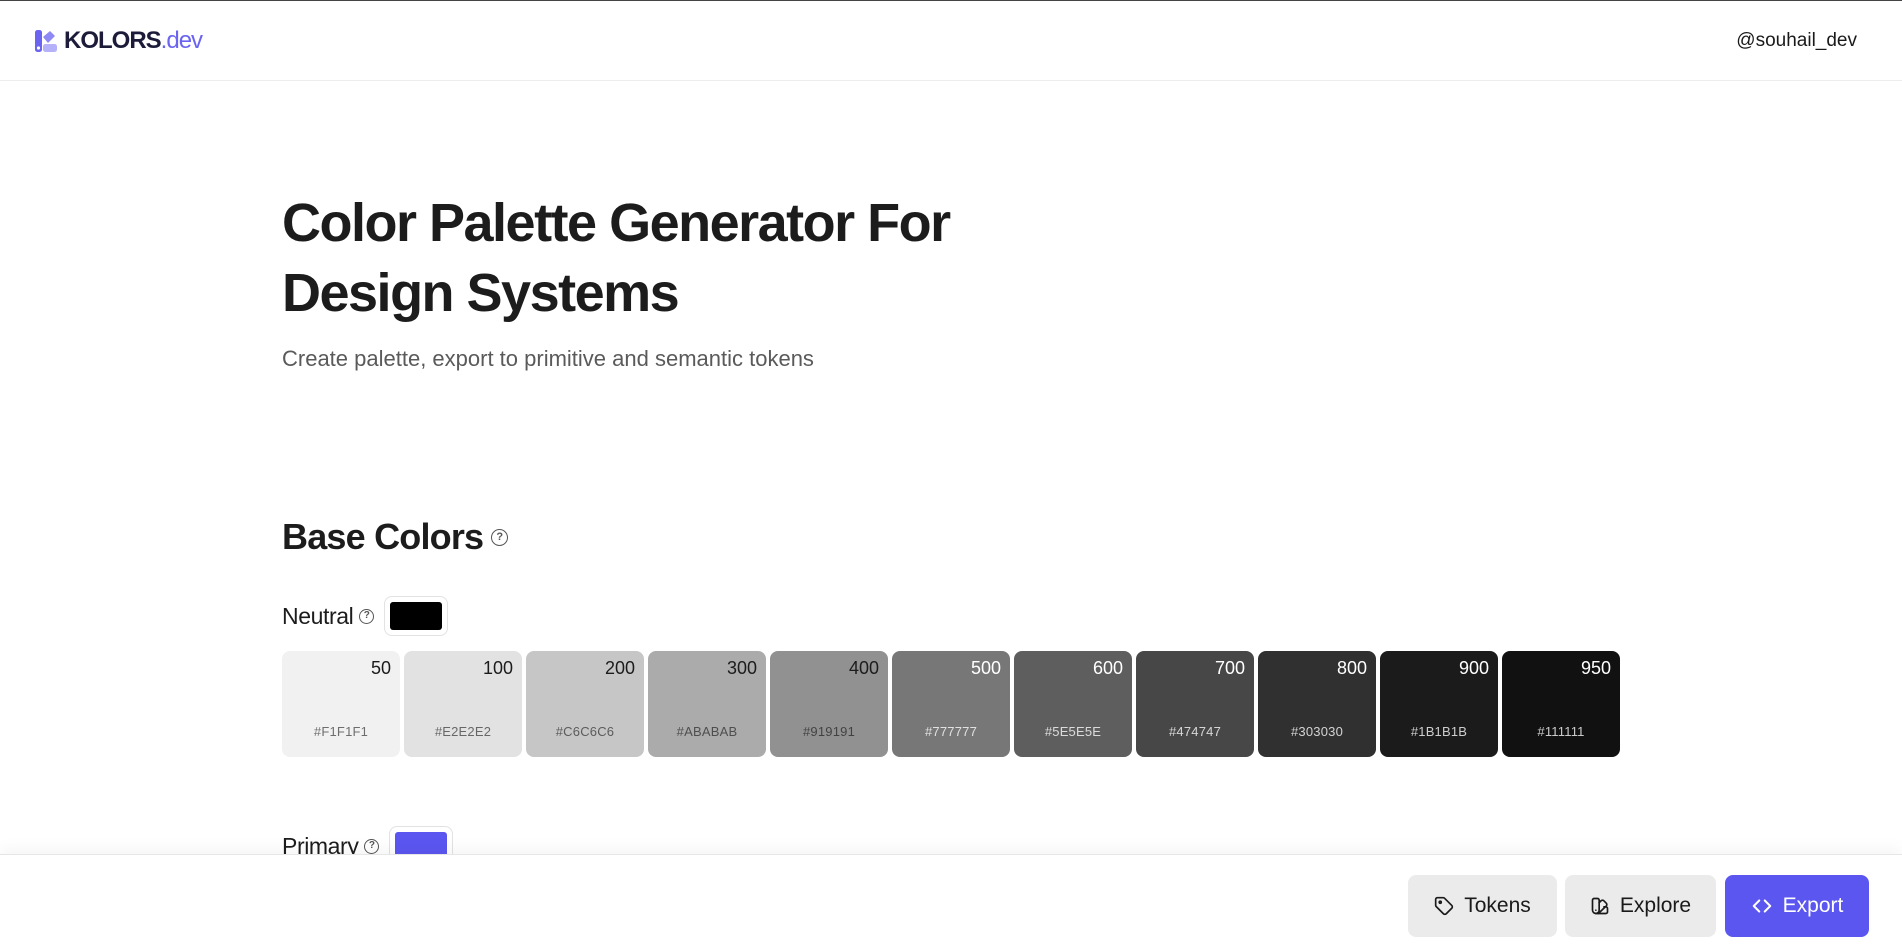 The height and width of the screenshot is (946, 1902). Describe the element at coordinates (1595, 668) in the screenshot. I see `shade-step-label: 950` at that location.